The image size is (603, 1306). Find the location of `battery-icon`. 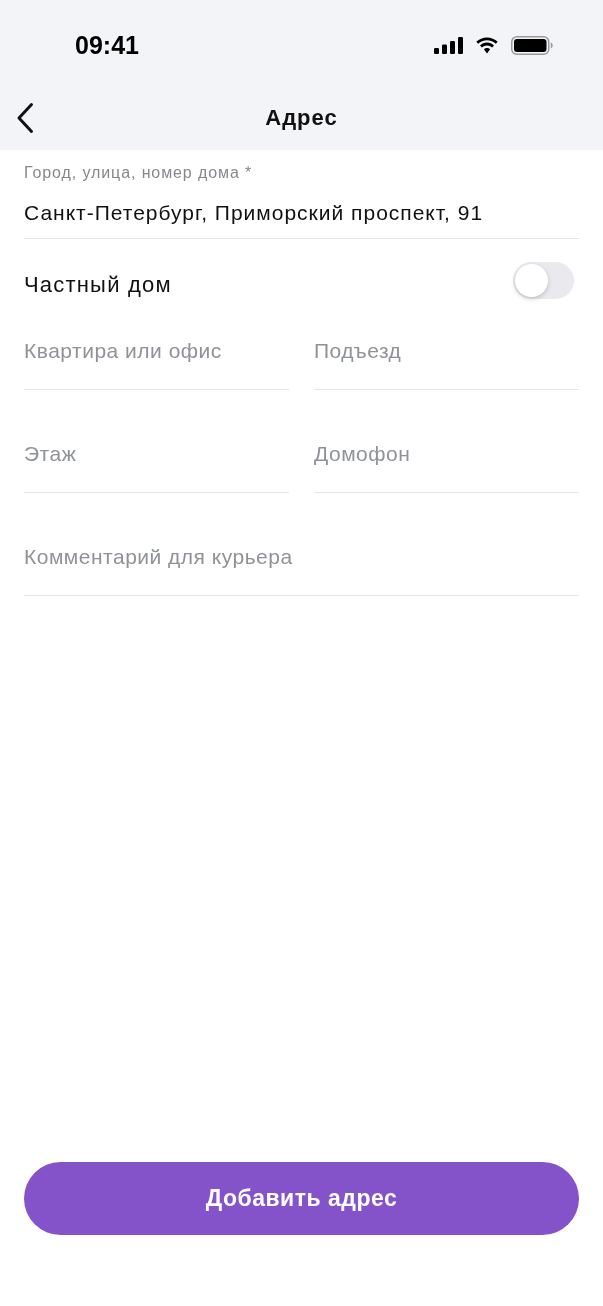

battery-icon is located at coordinates (532, 45).